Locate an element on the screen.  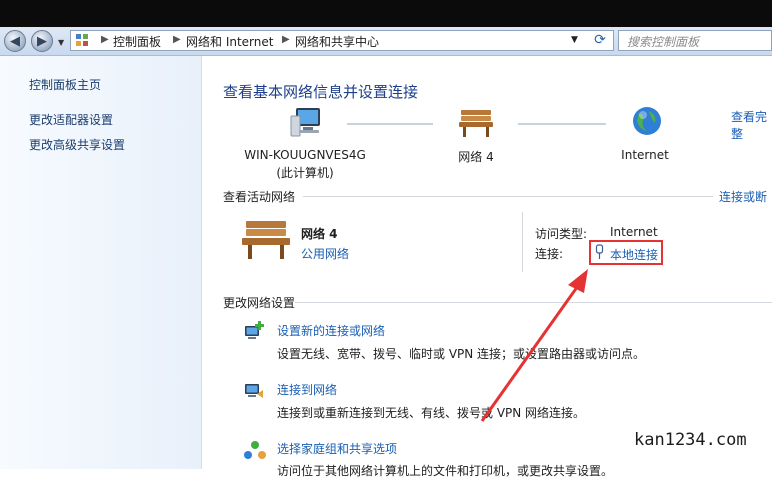
network-map-name-label: 网络 4 is located at coordinates (476, 157).